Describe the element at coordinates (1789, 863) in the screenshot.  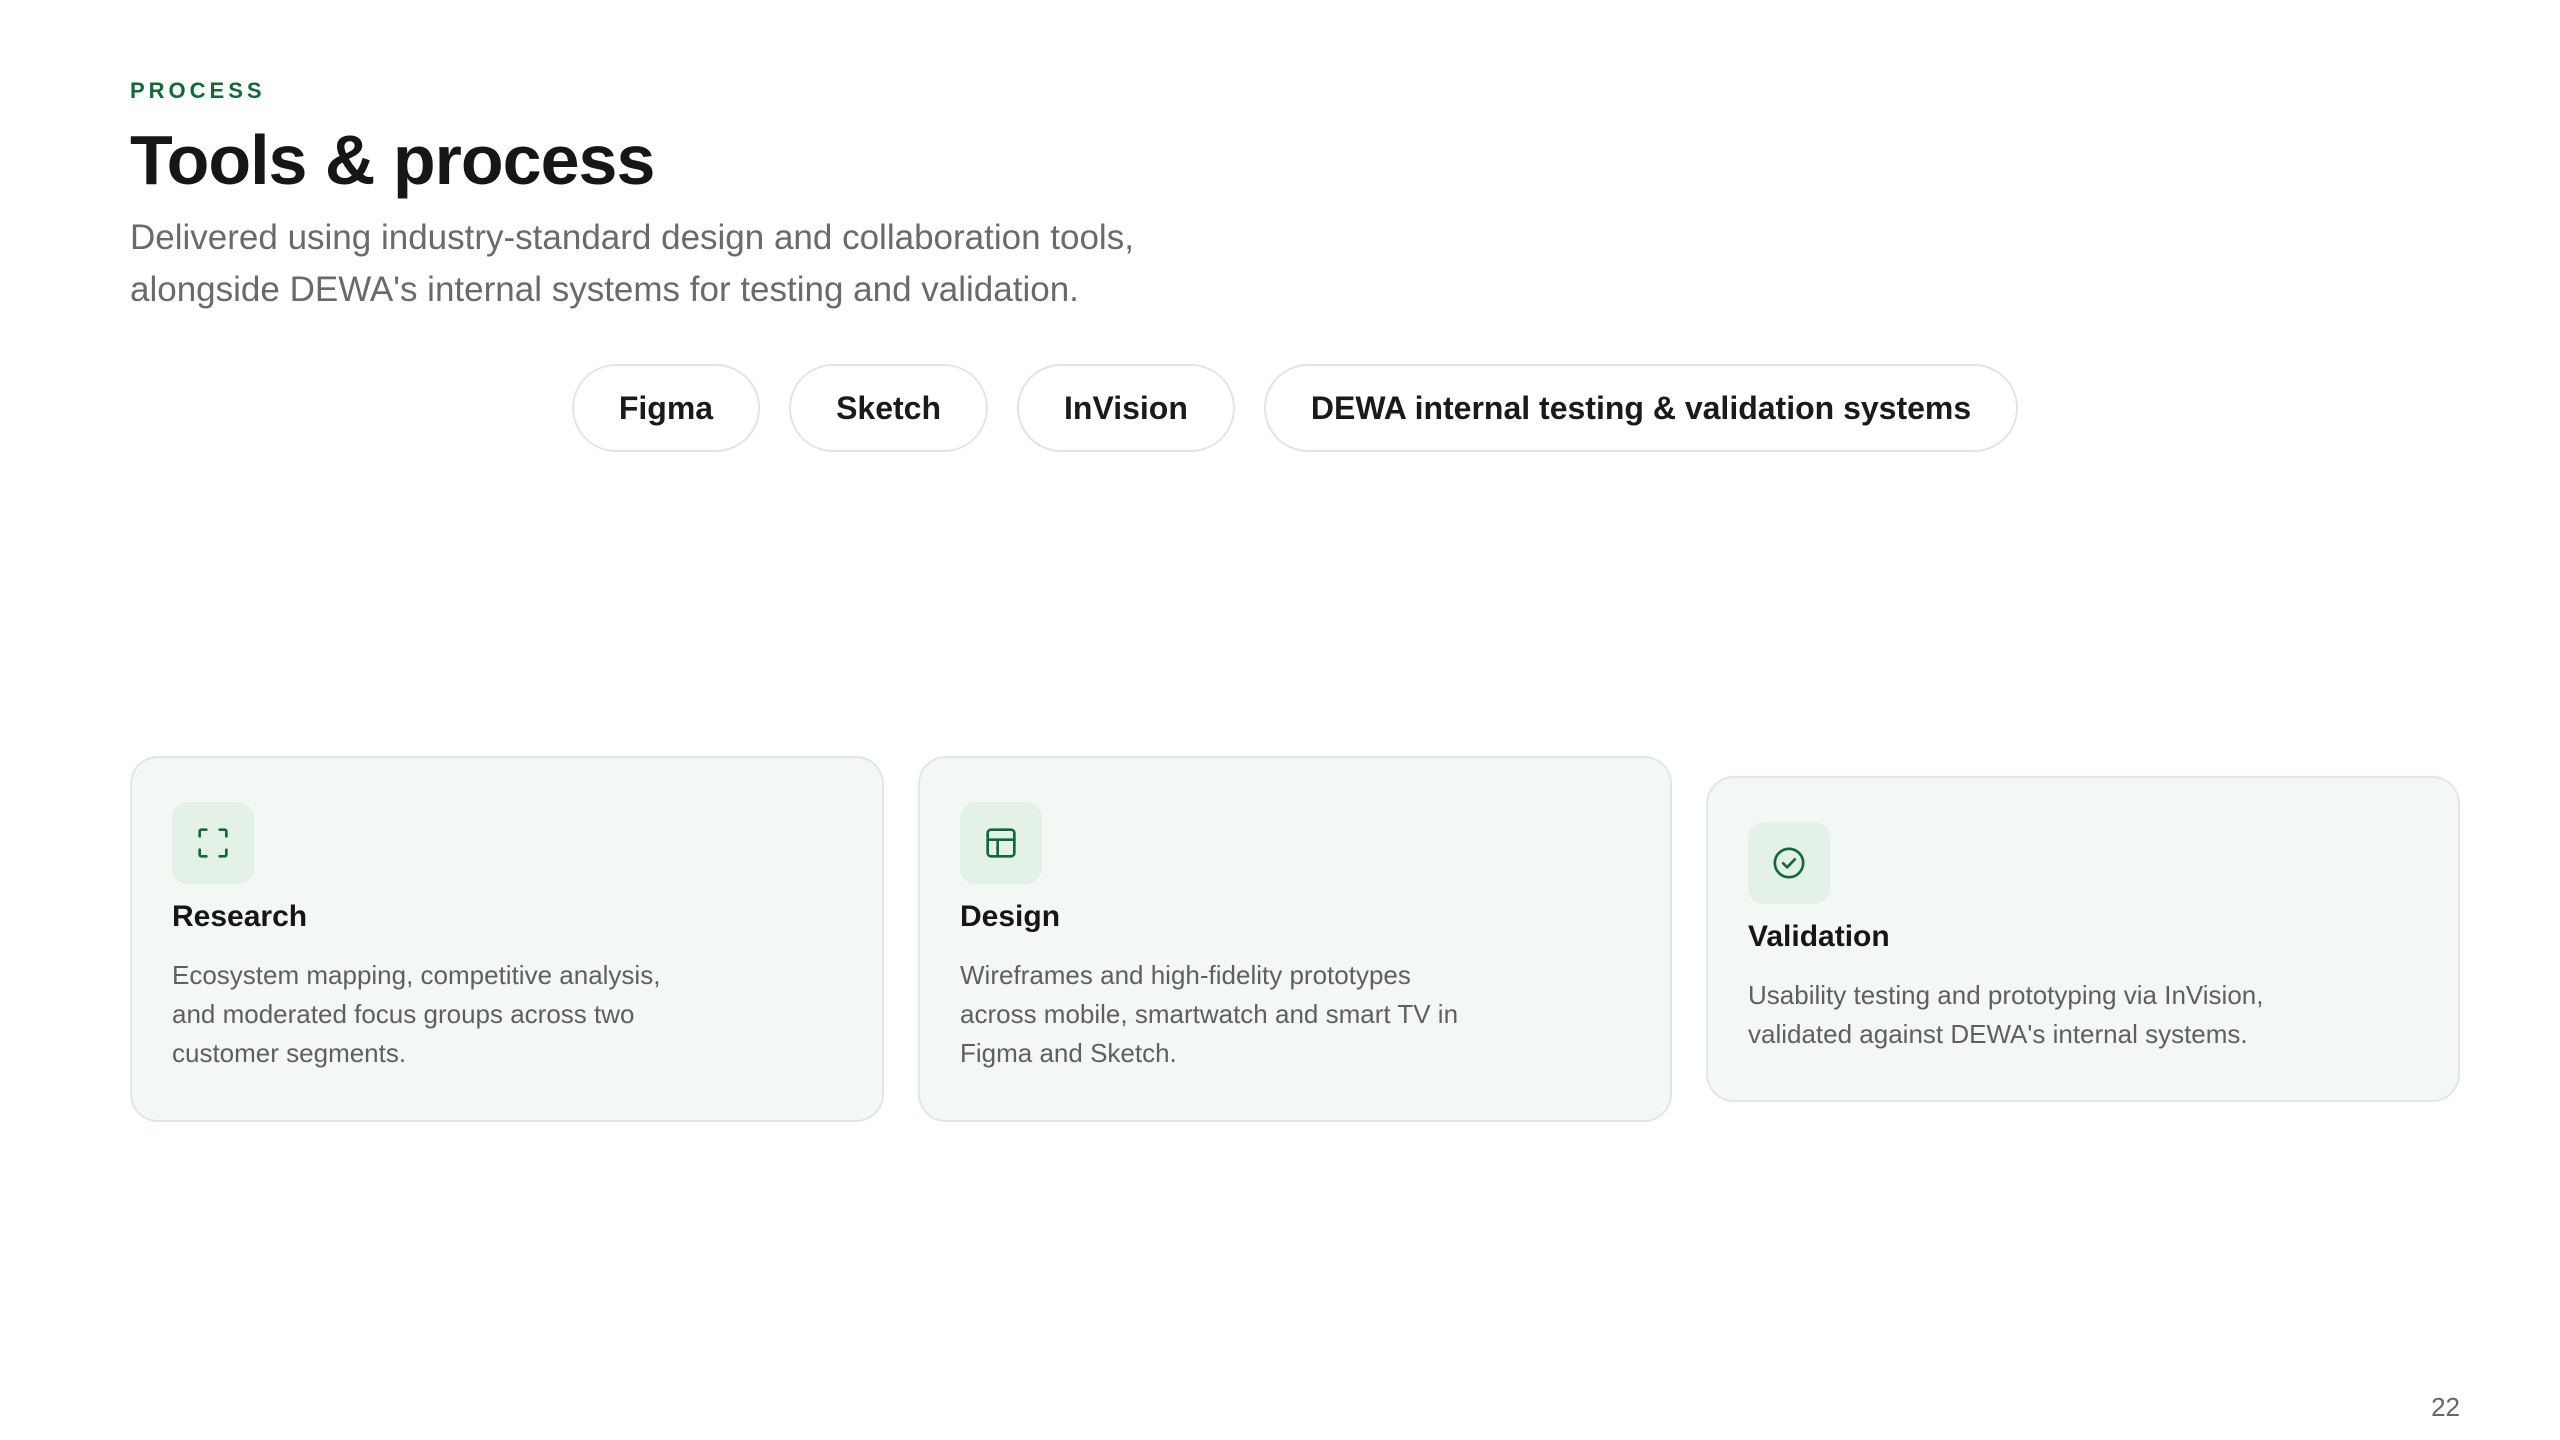
I see `check-circle-icon` at that location.